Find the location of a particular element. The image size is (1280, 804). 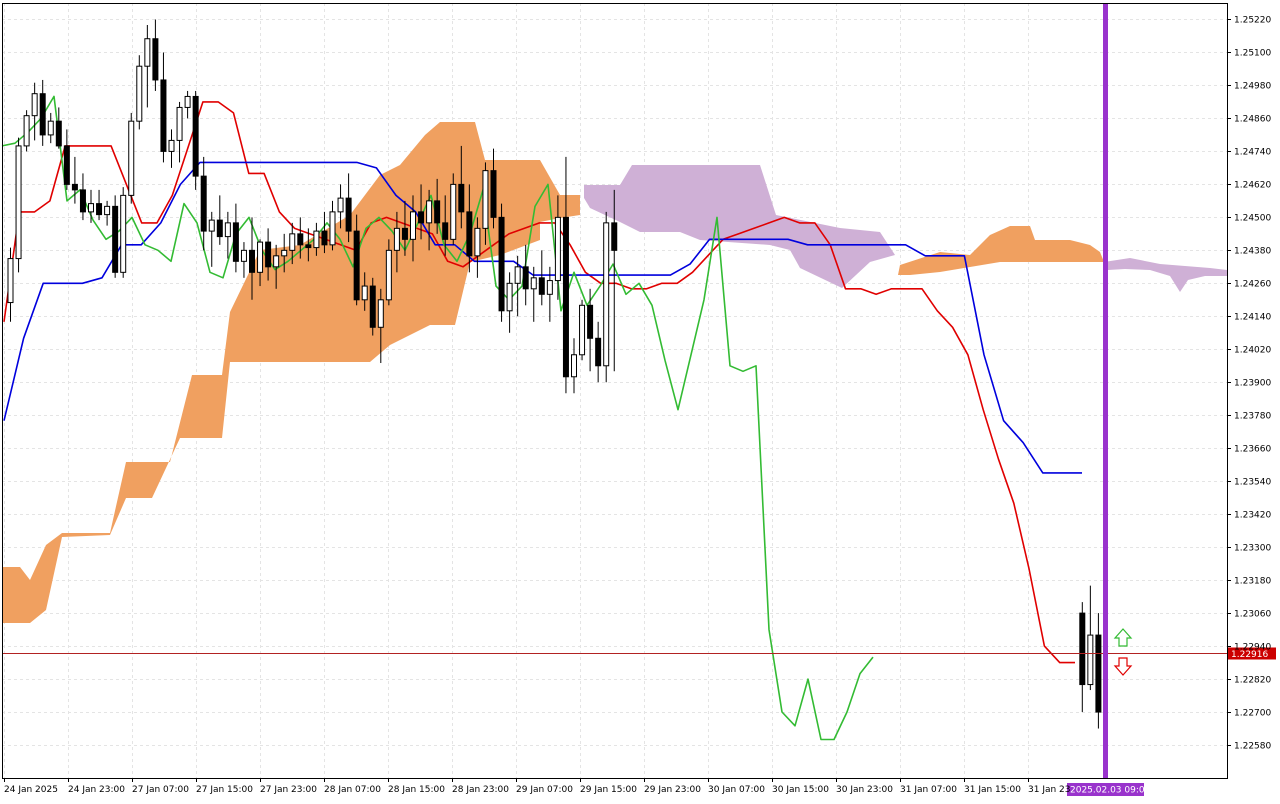

x-tick-label: 29 Jan 23:00 is located at coordinates (672, 790).